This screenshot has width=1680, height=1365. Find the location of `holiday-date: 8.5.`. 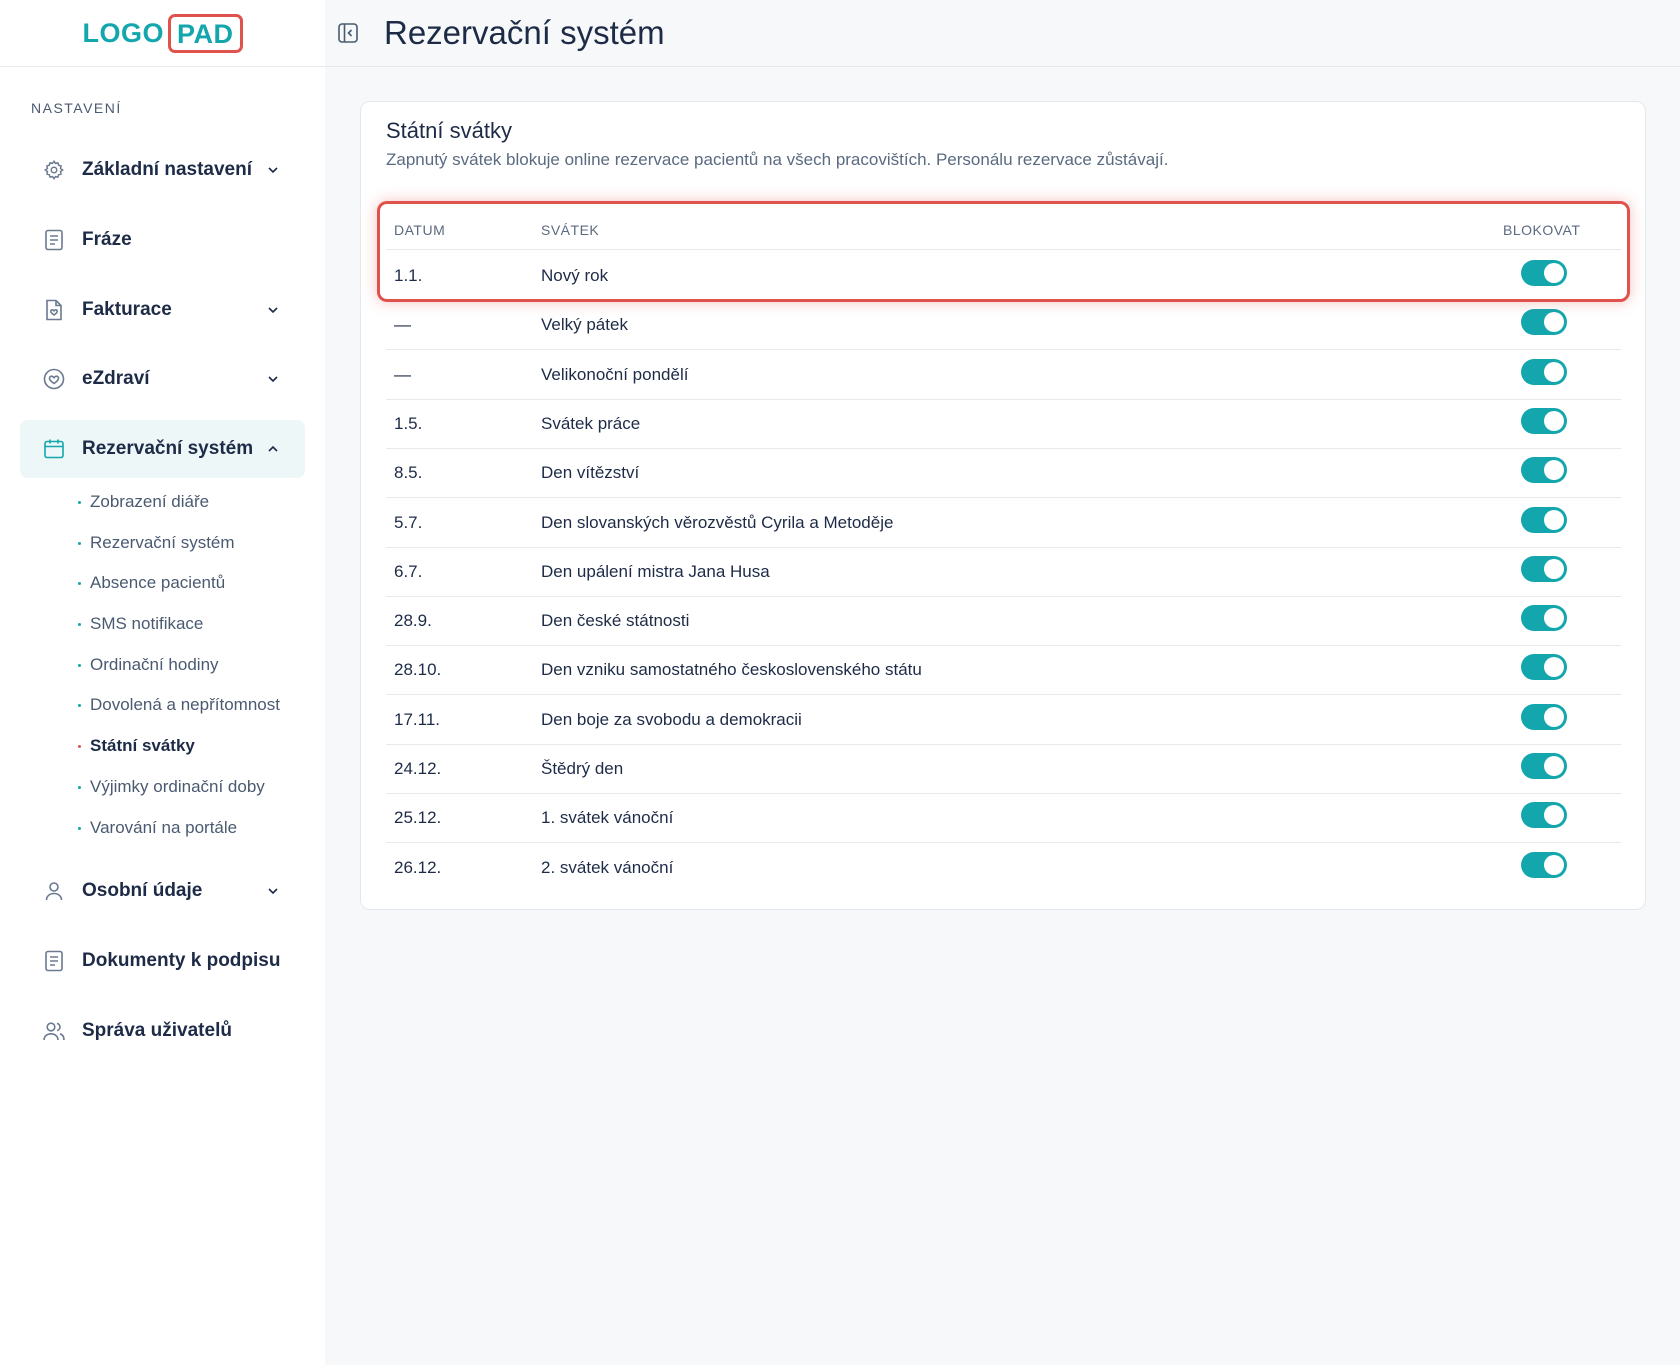

holiday-date: 8.5. is located at coordinates (408, 473).